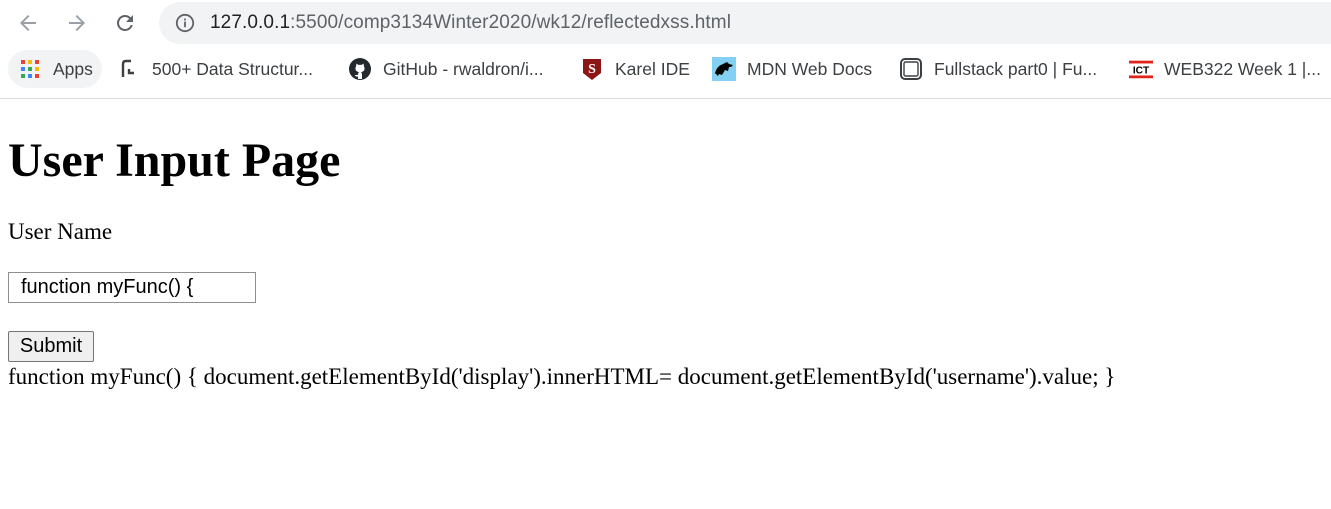 The height and width of the screenshot is (509, 1331). I want to click on bookmark-label: MDN Web Docs, so click(810, 68).